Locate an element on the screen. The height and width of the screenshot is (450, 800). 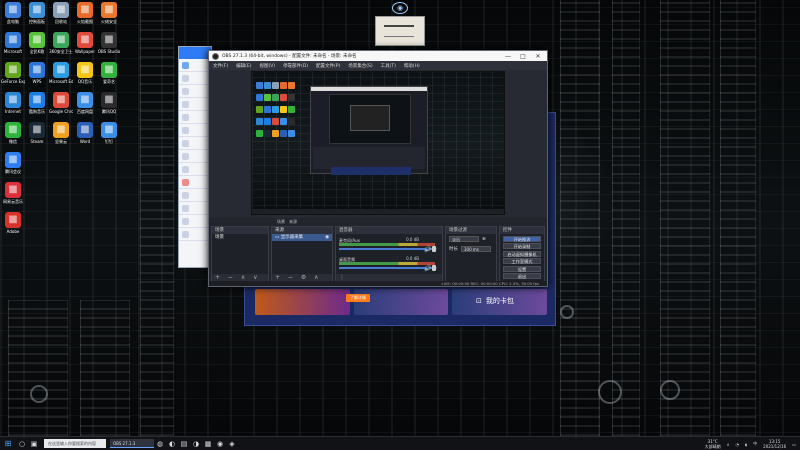
desktop-shortcut: ■ QQ音乐 is located at coordinates (85, 73).